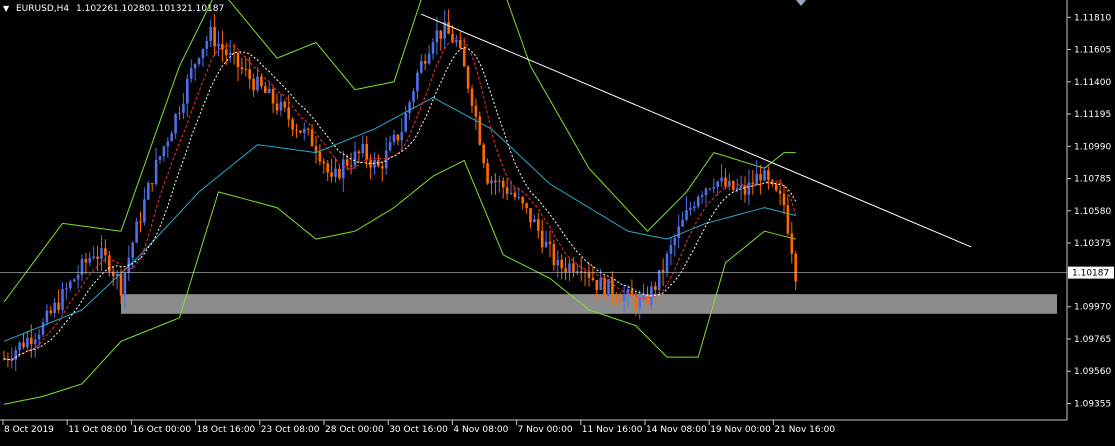 The width and height of the screenshot is (1115, 446). I want to click on x-tick-label: 11 Oct 08:00, so click(97, 430).